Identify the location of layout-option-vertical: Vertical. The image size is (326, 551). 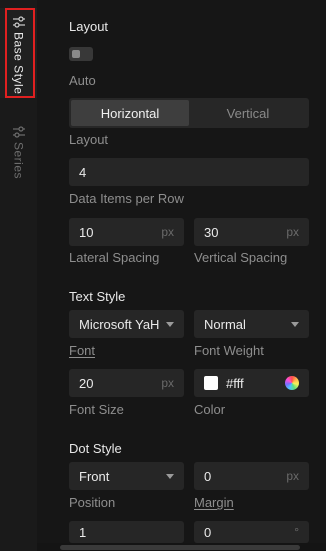
(248, 113).